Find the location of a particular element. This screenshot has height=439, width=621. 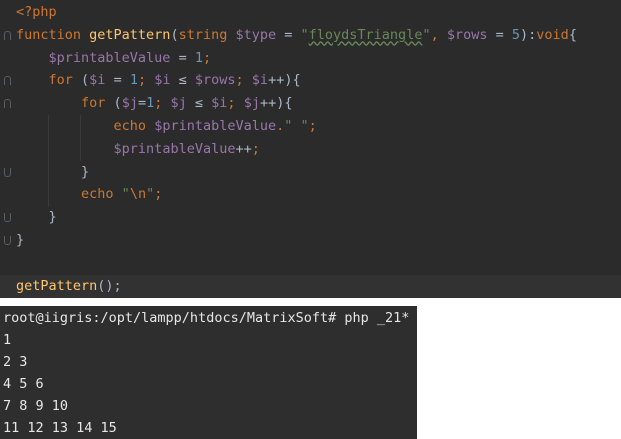

code-text: $printableValue = 1; is located at coordinates (114, 58).